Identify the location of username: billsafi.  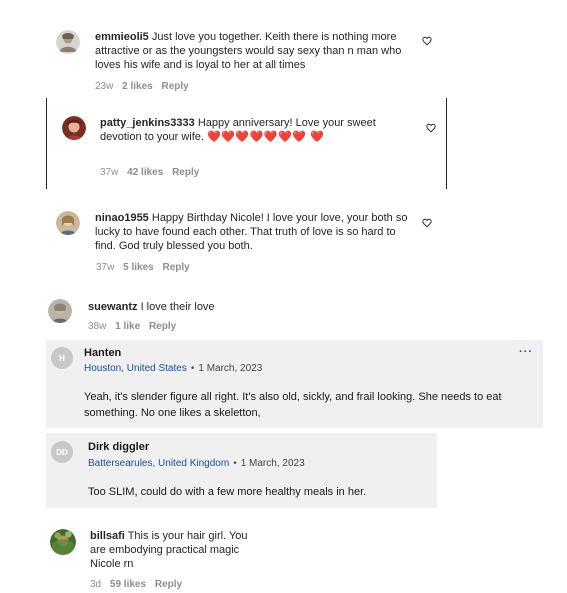
(107, 536).